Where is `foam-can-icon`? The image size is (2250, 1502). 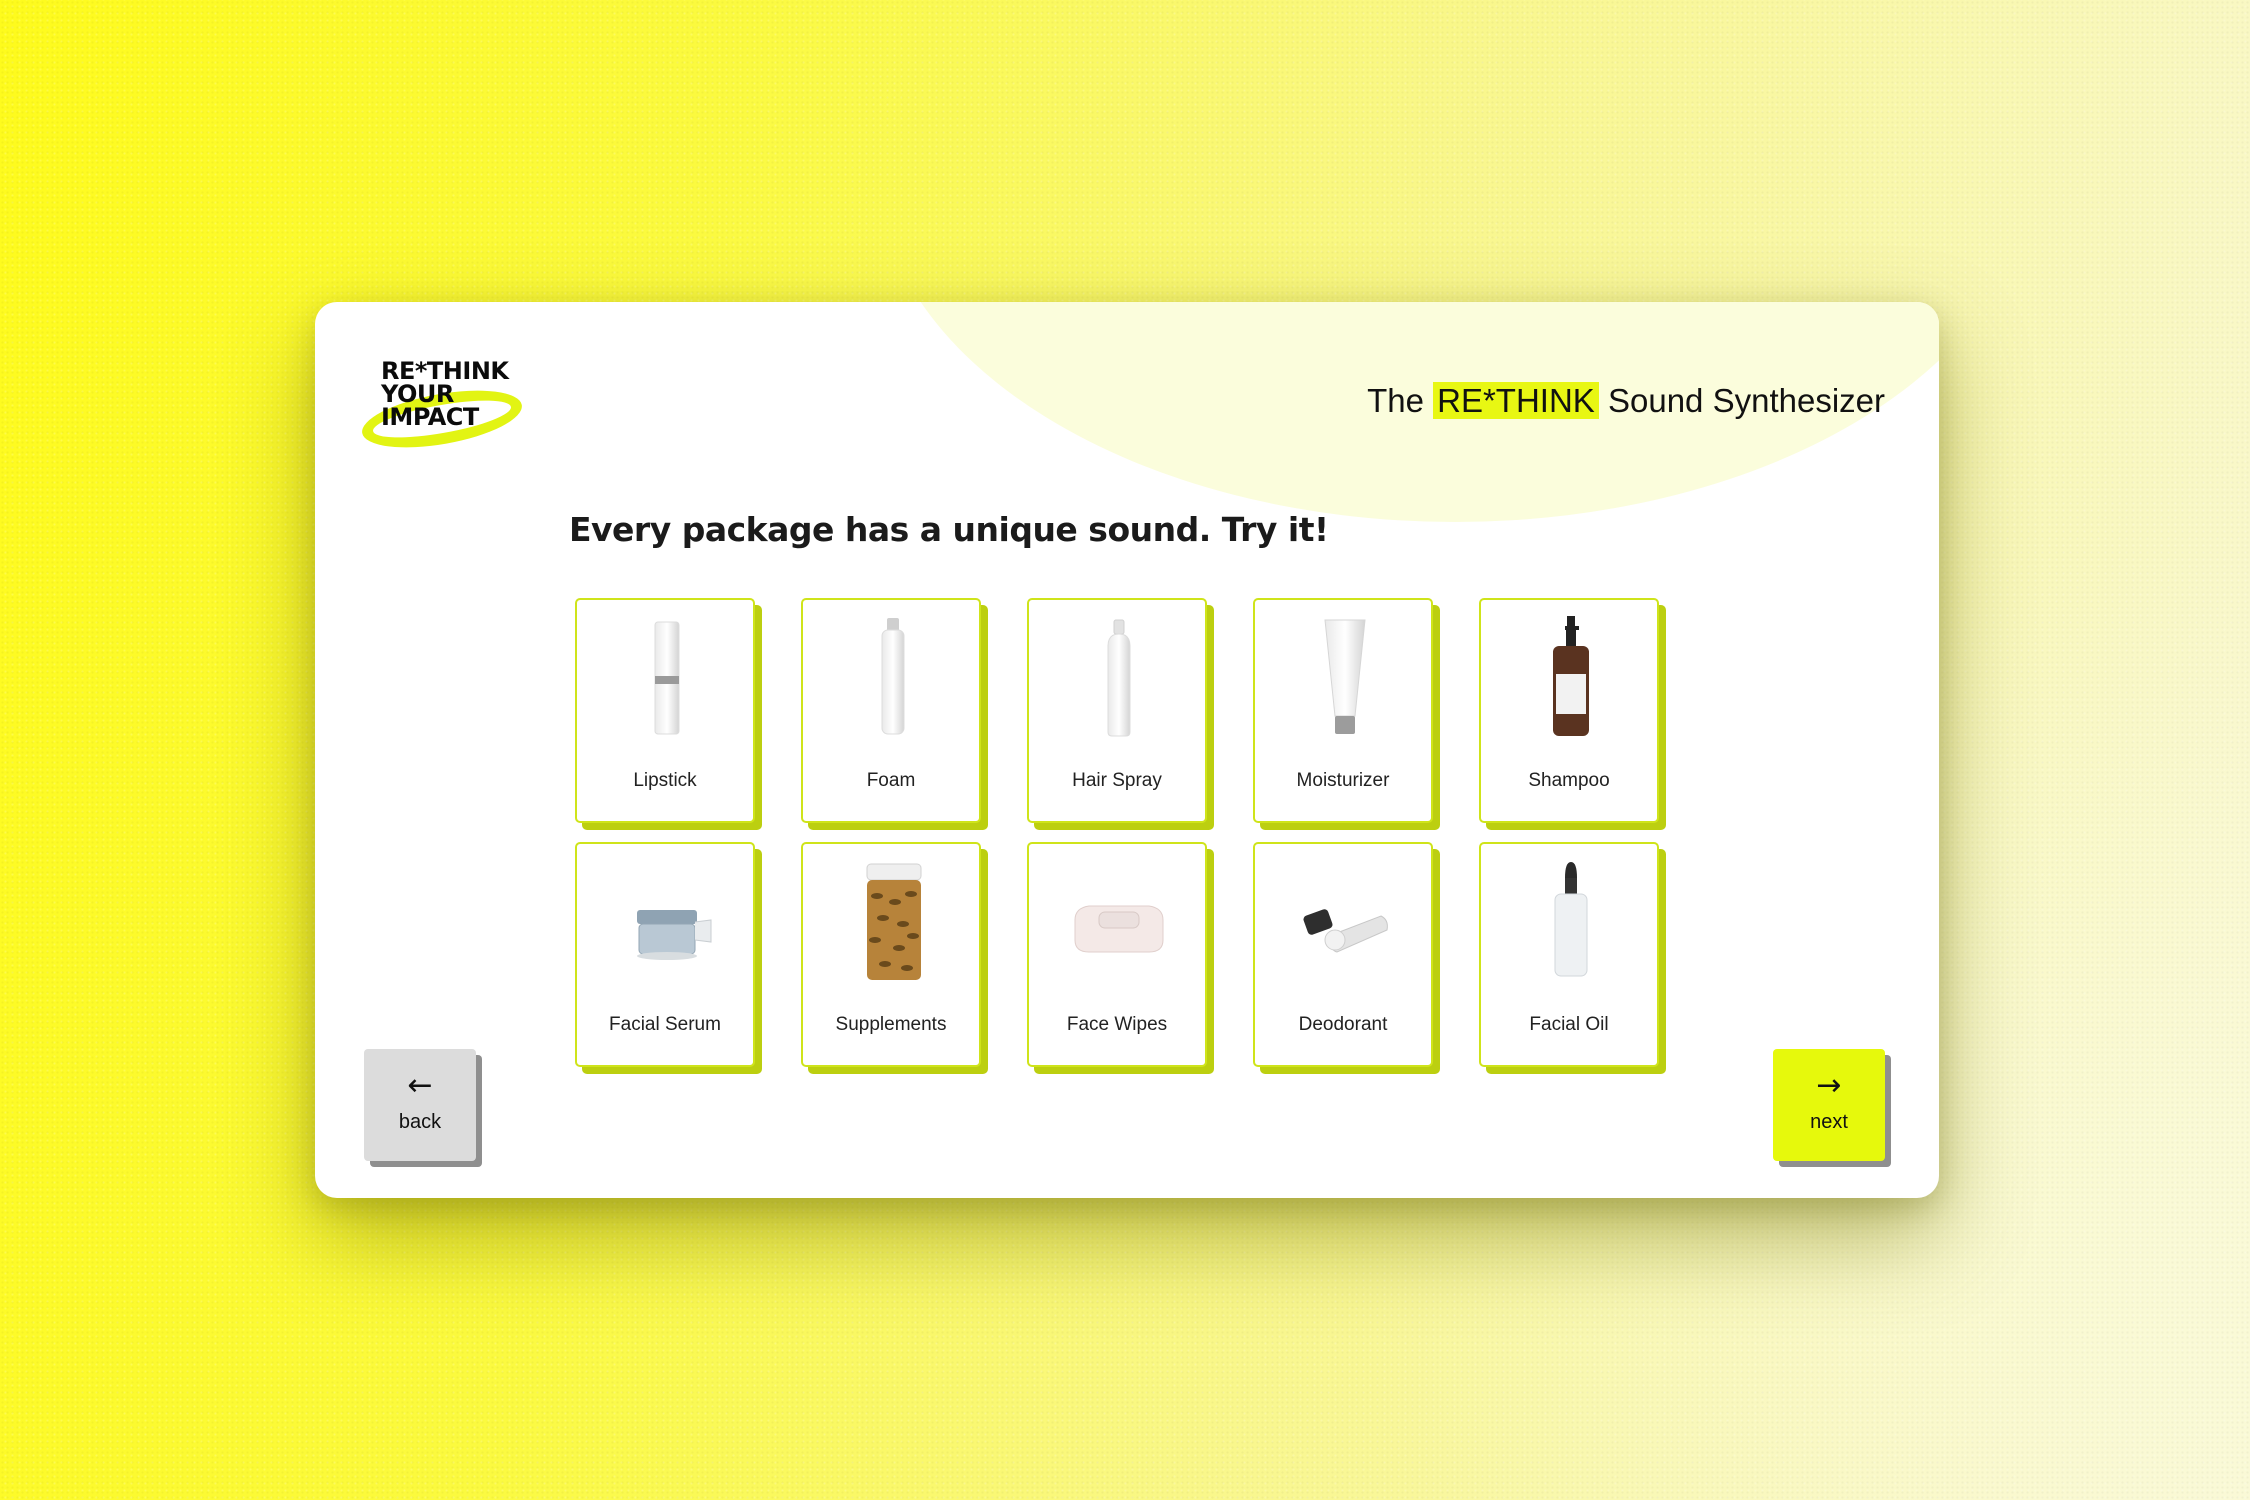
foam-can-icon is located at coordinates (893, 676).